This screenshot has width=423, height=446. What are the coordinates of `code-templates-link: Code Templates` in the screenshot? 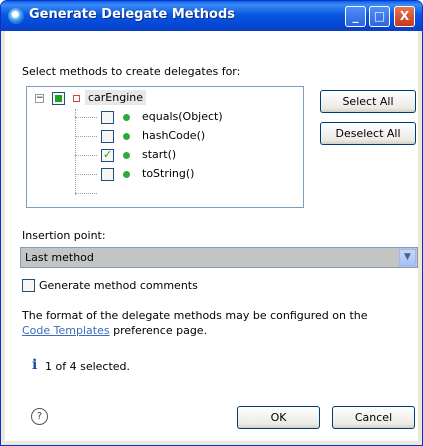 It's located at (66, 330).